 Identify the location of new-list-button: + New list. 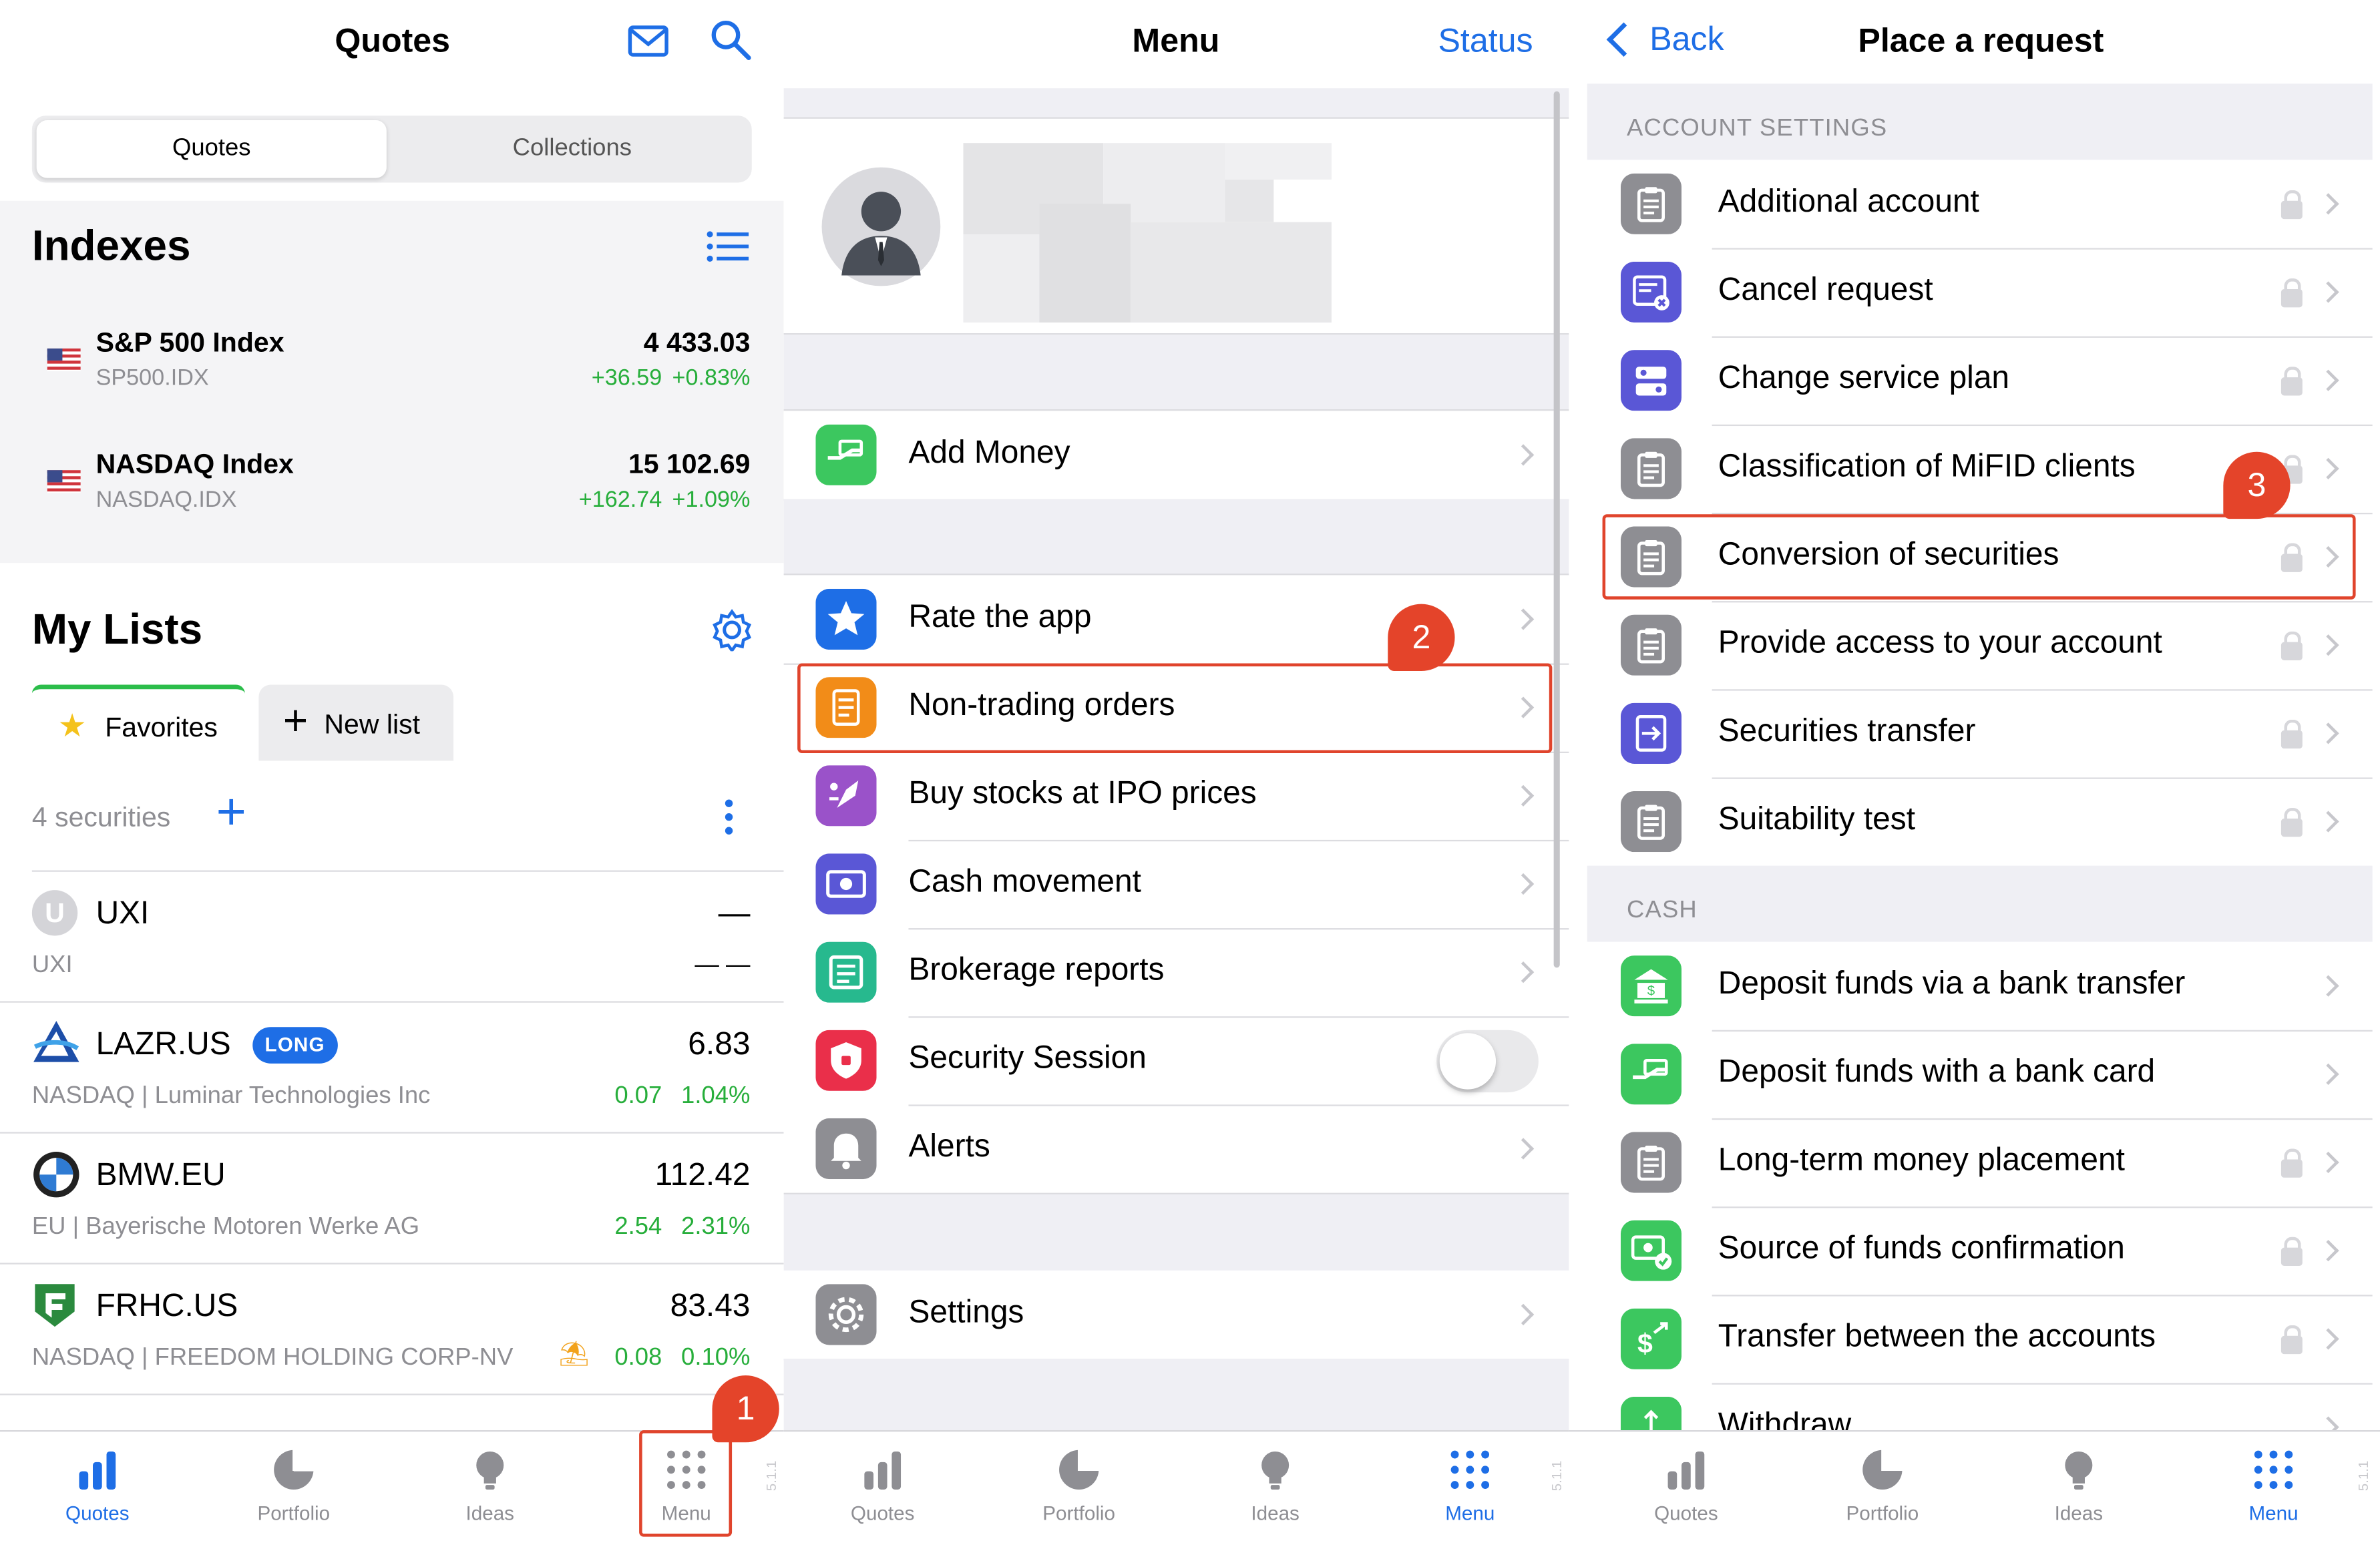
(356, 722).